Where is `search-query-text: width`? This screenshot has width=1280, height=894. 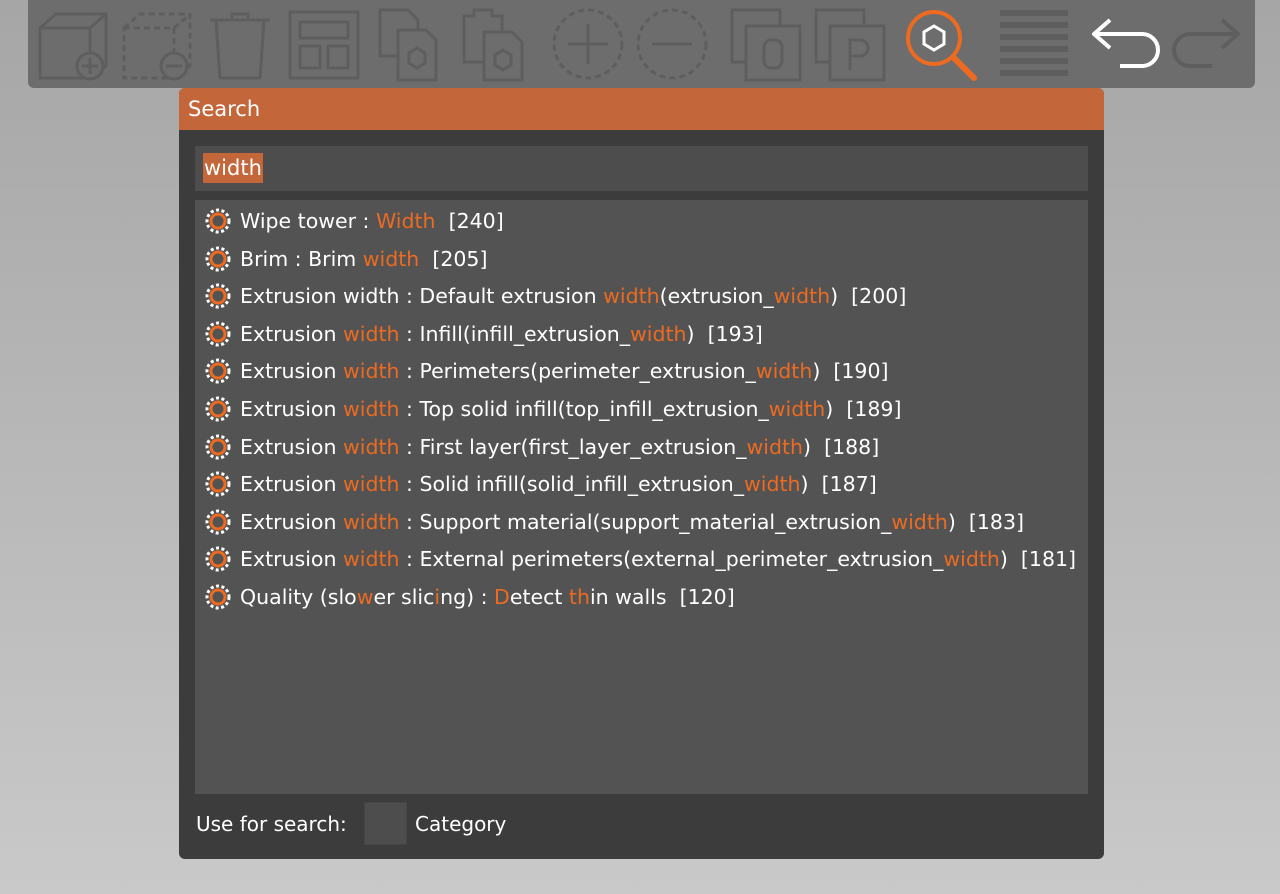 search-query-text: width is located at coordinates (233, 168).